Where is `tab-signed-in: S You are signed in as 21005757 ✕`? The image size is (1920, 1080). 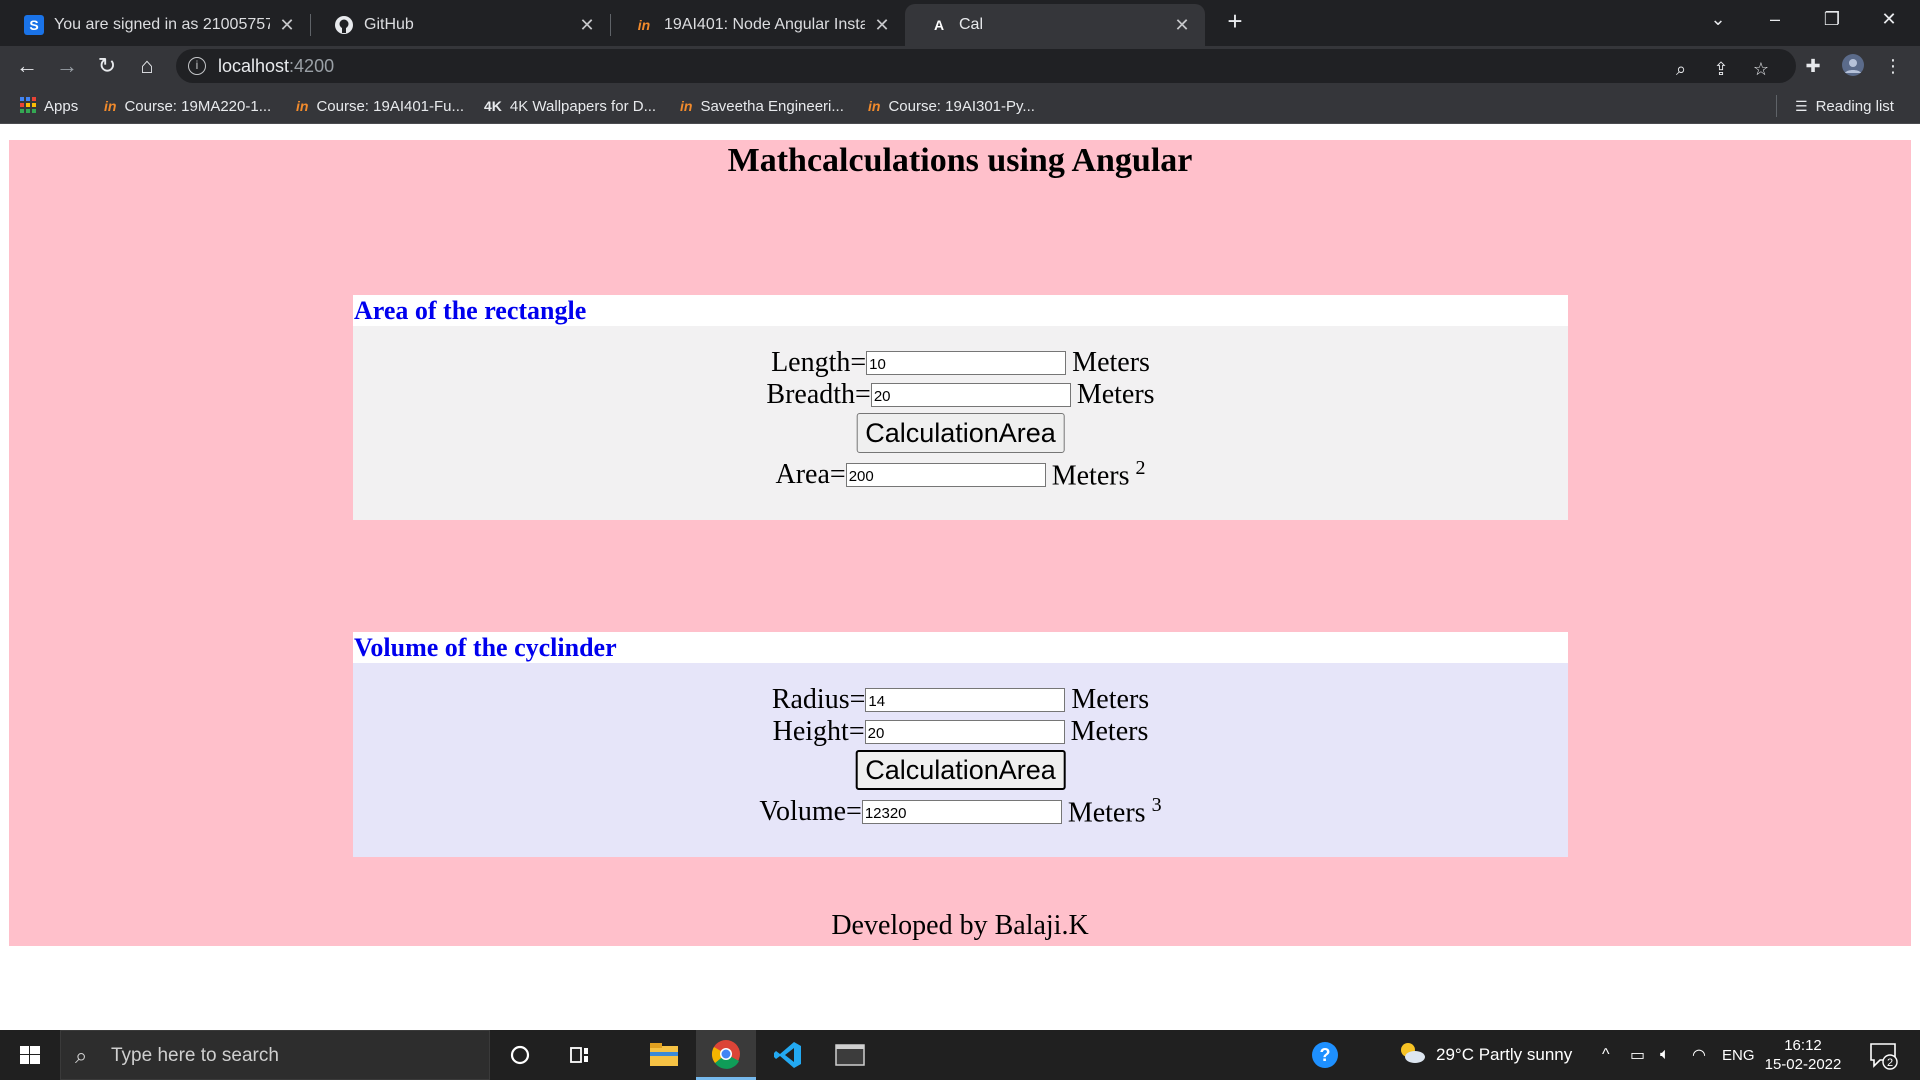 tab-signed-in: S You are signed in as 21005757 ✕ is located at coordinates (155, 25).